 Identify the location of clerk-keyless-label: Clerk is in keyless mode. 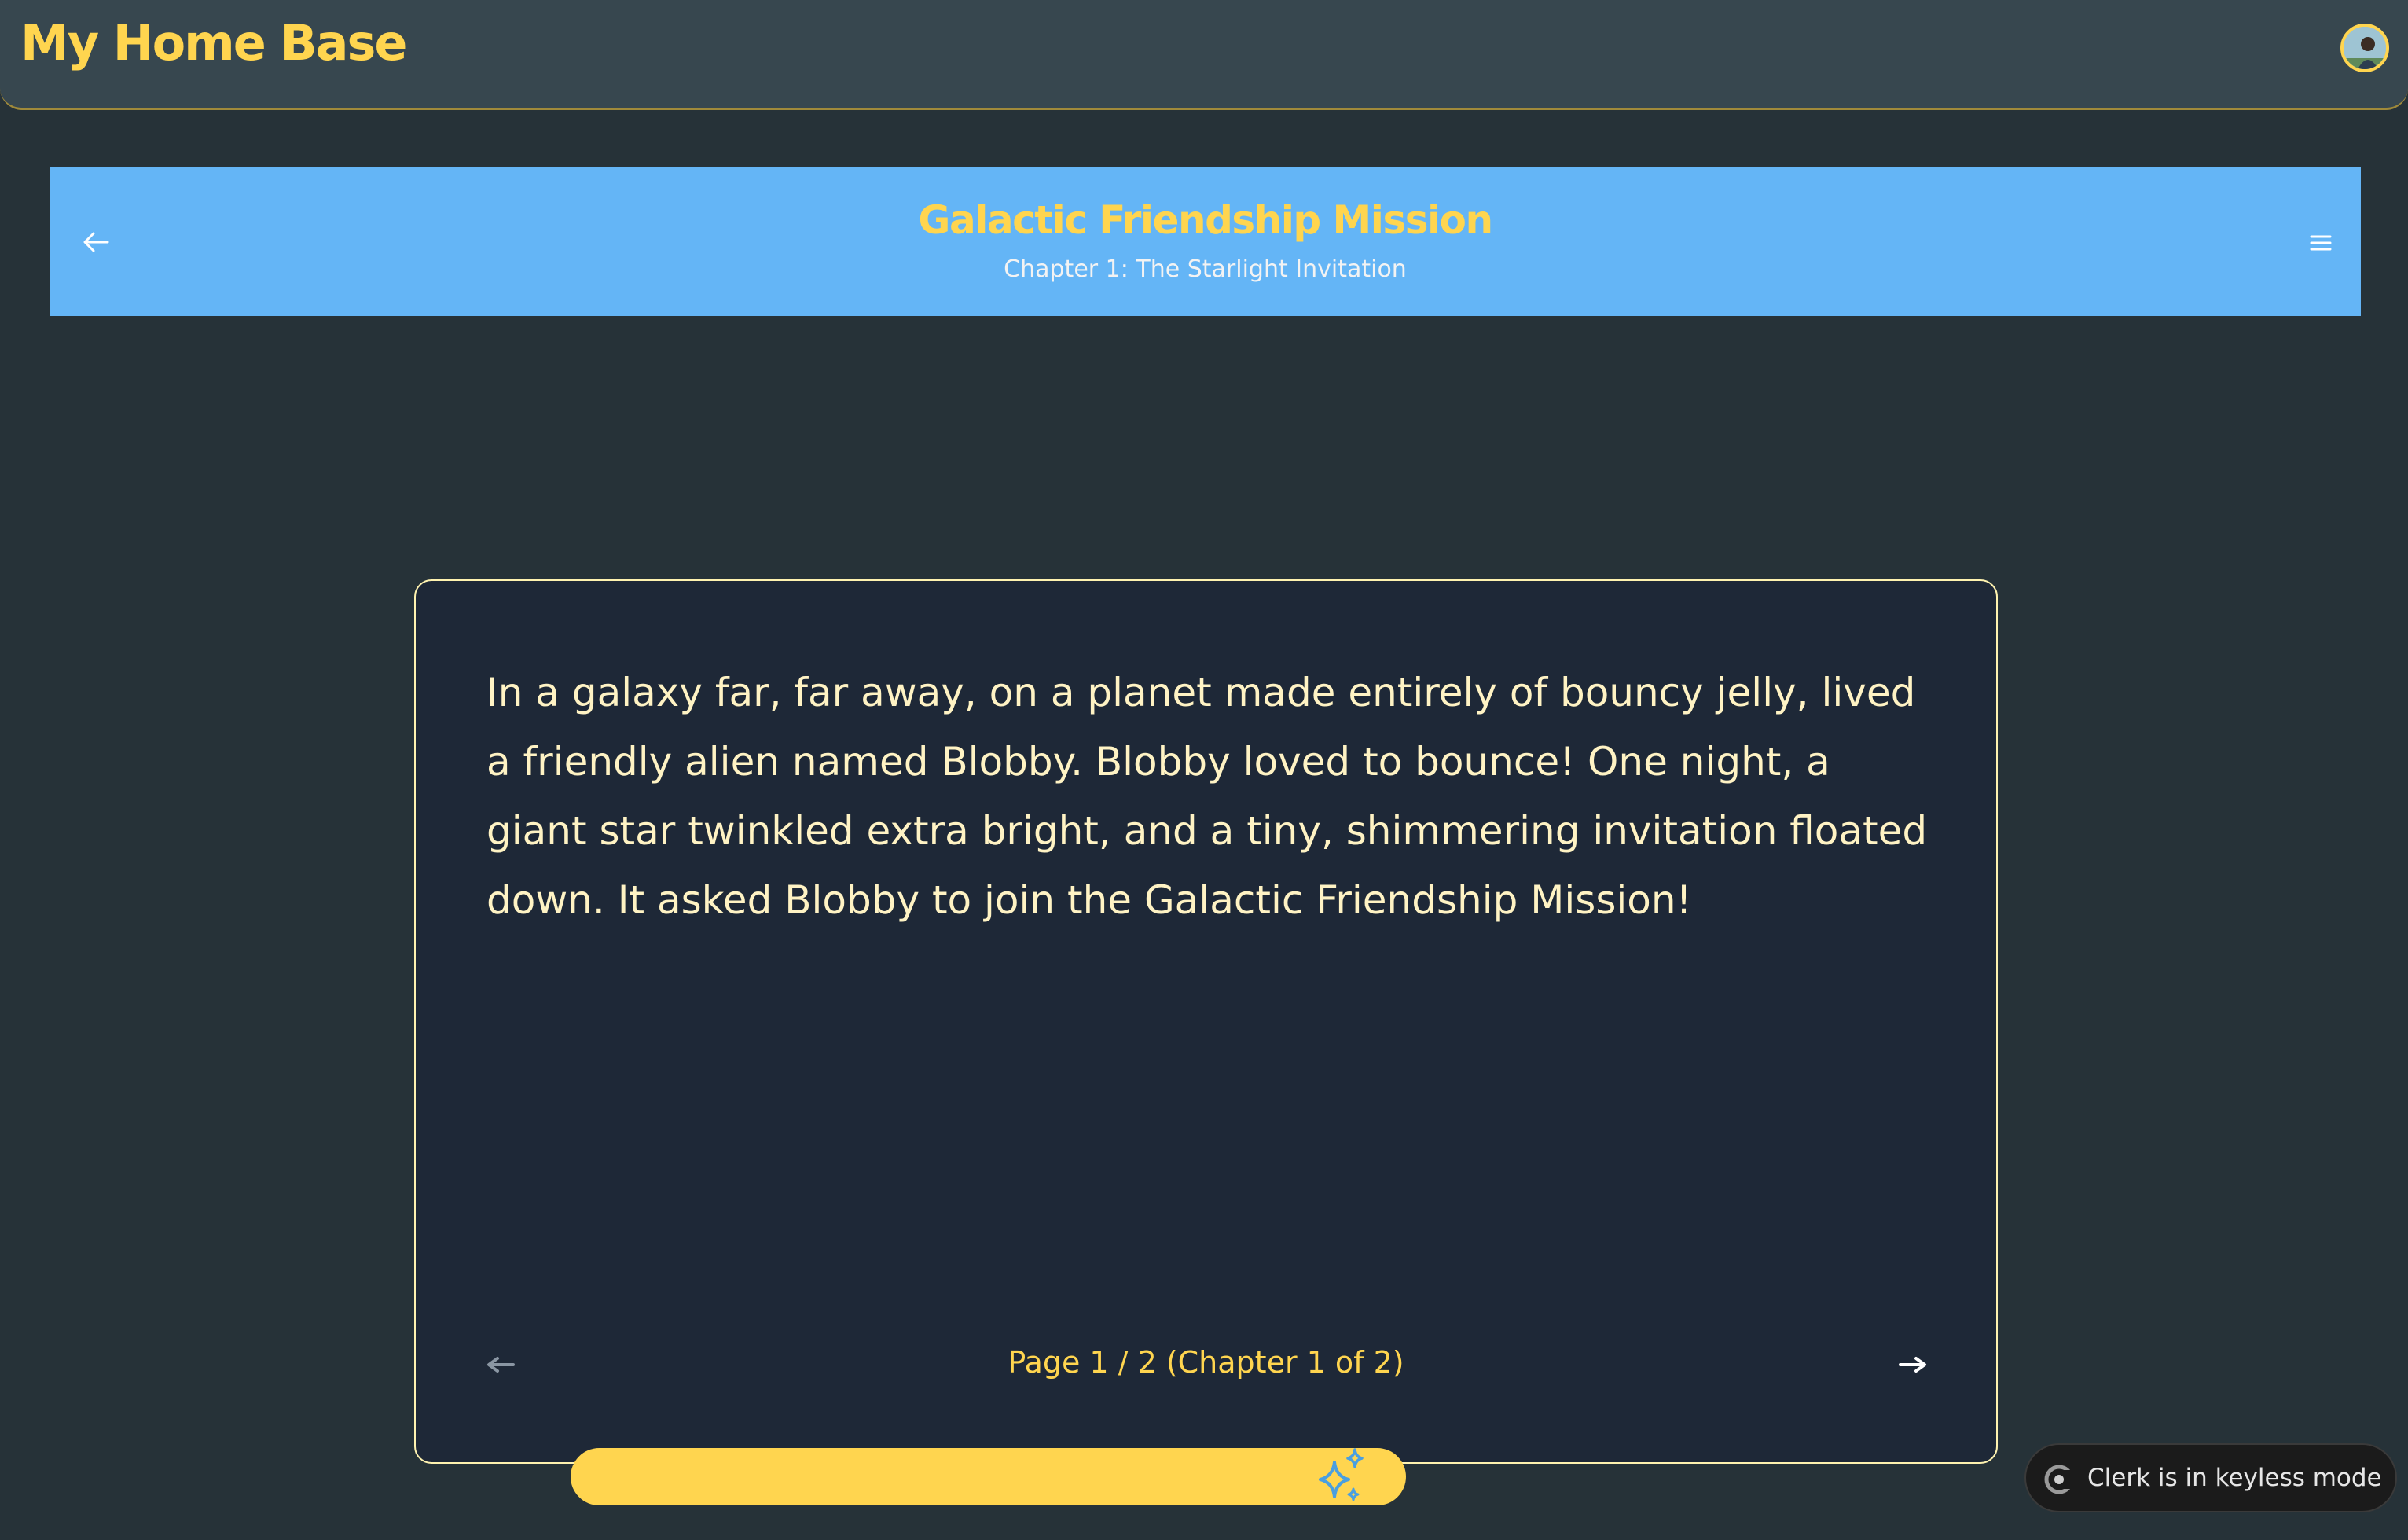
(2234, 1478).